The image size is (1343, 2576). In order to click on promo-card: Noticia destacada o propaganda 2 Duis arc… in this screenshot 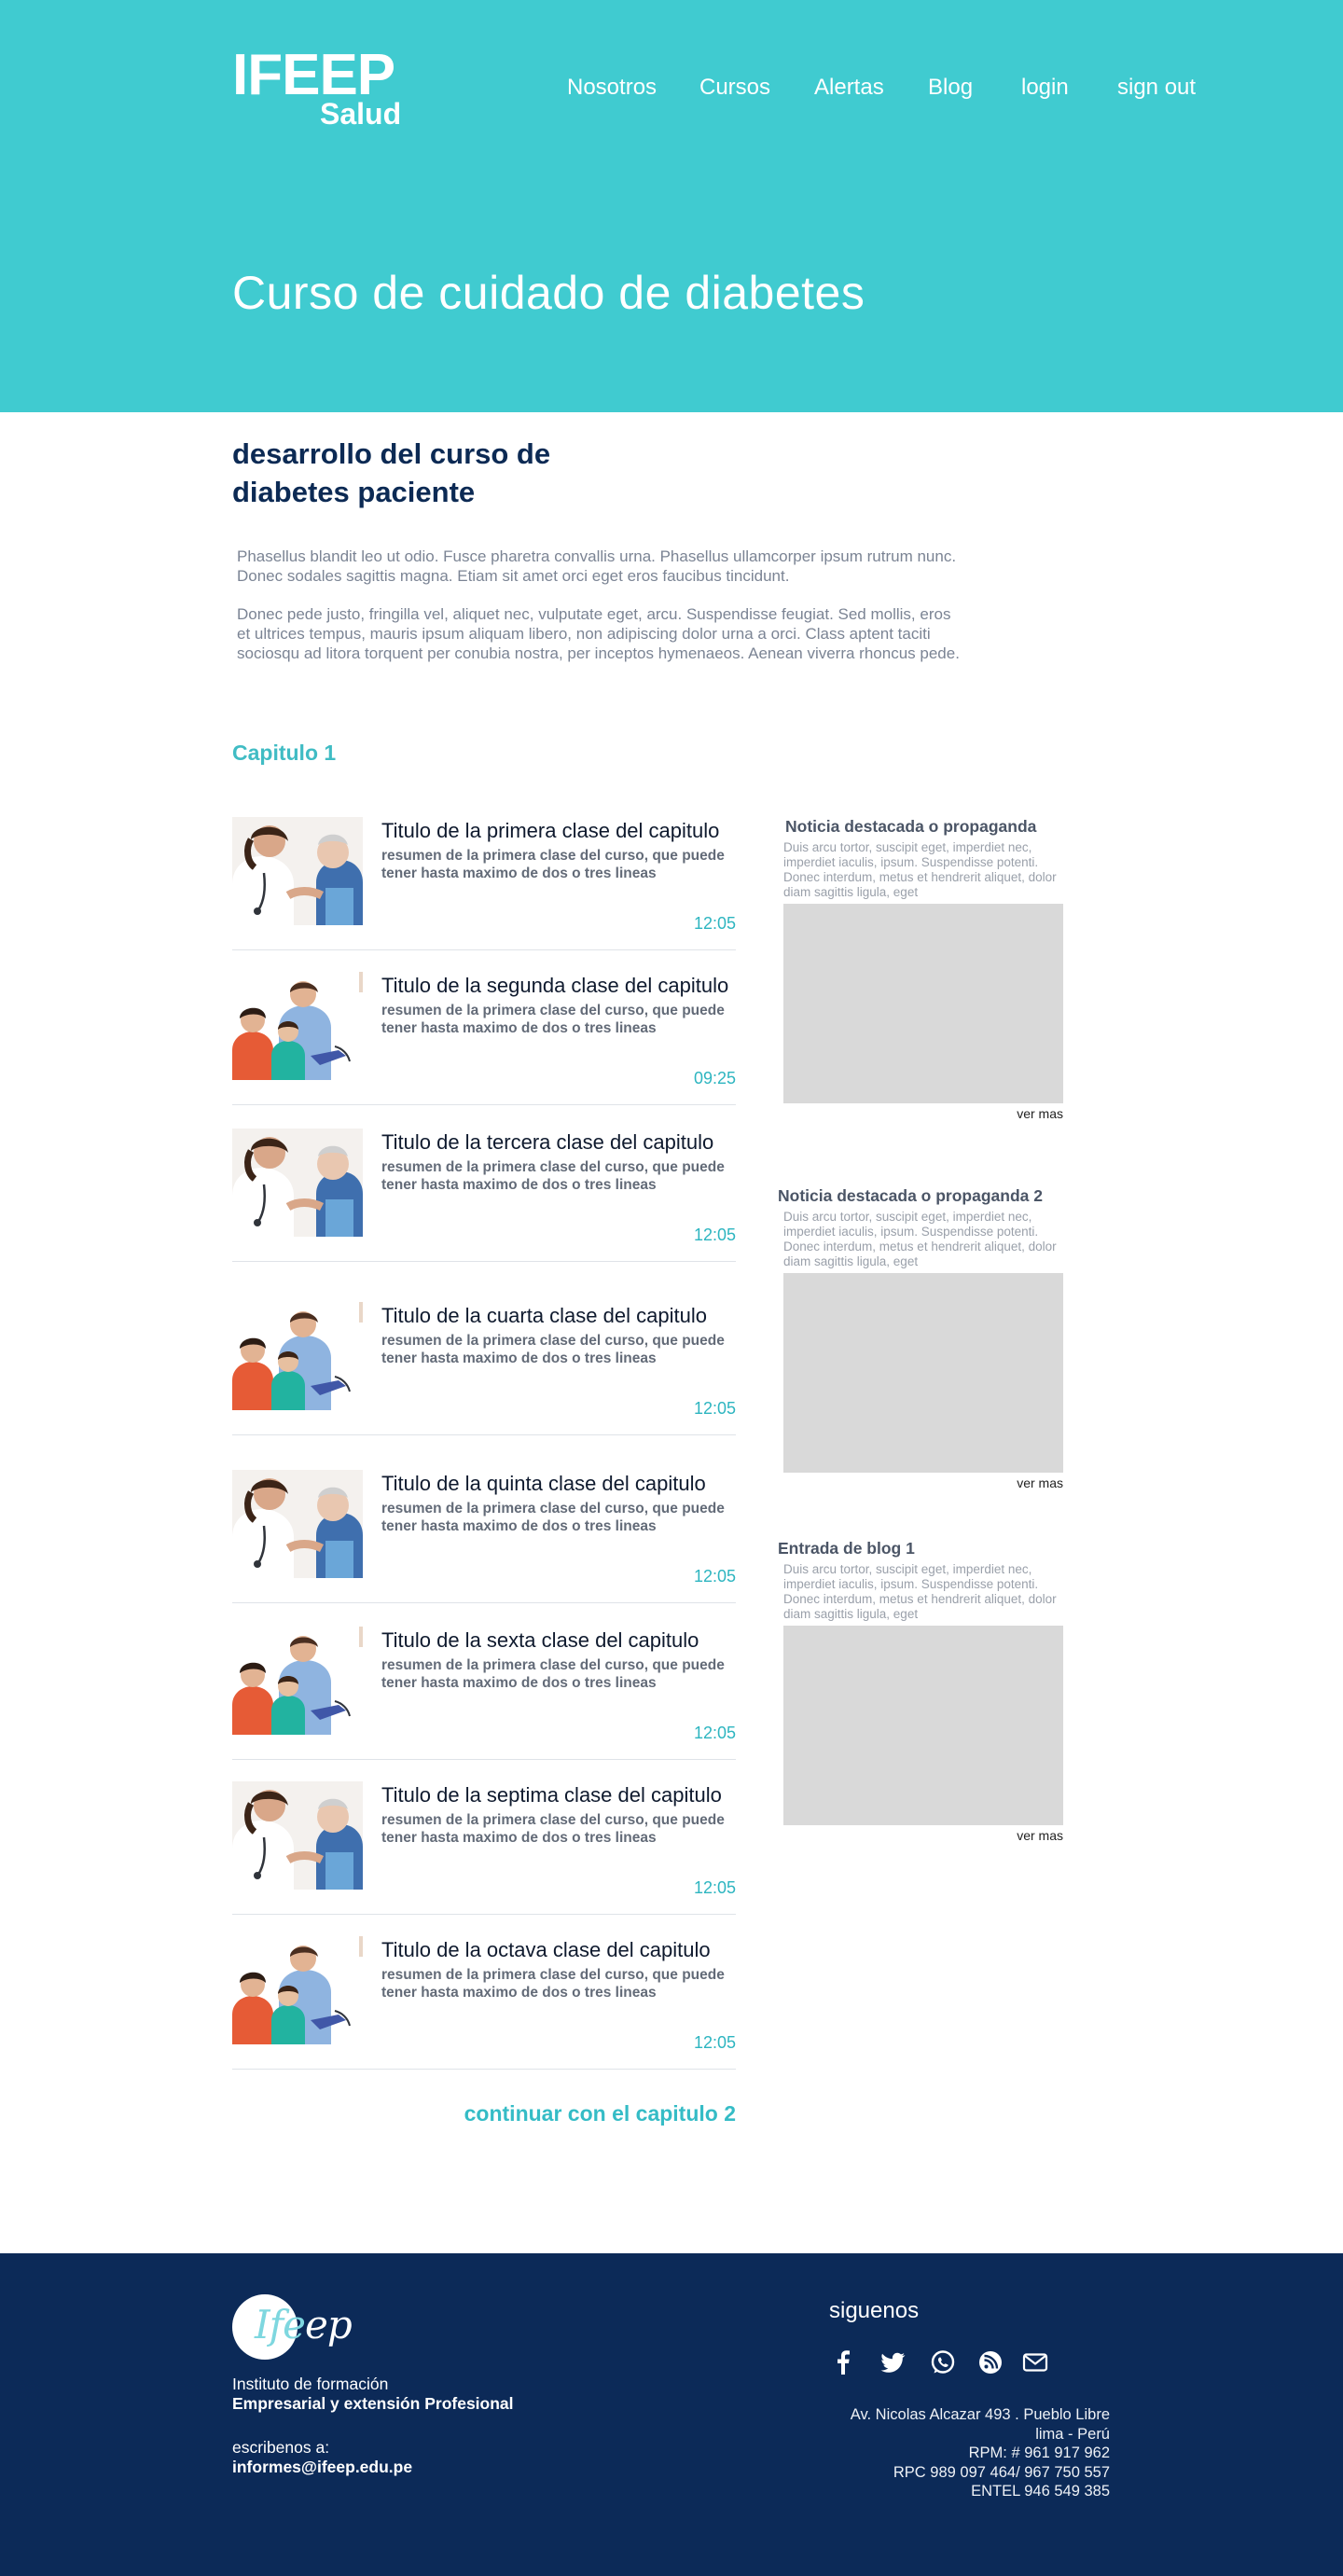, I will do `click(922, 1338)`.